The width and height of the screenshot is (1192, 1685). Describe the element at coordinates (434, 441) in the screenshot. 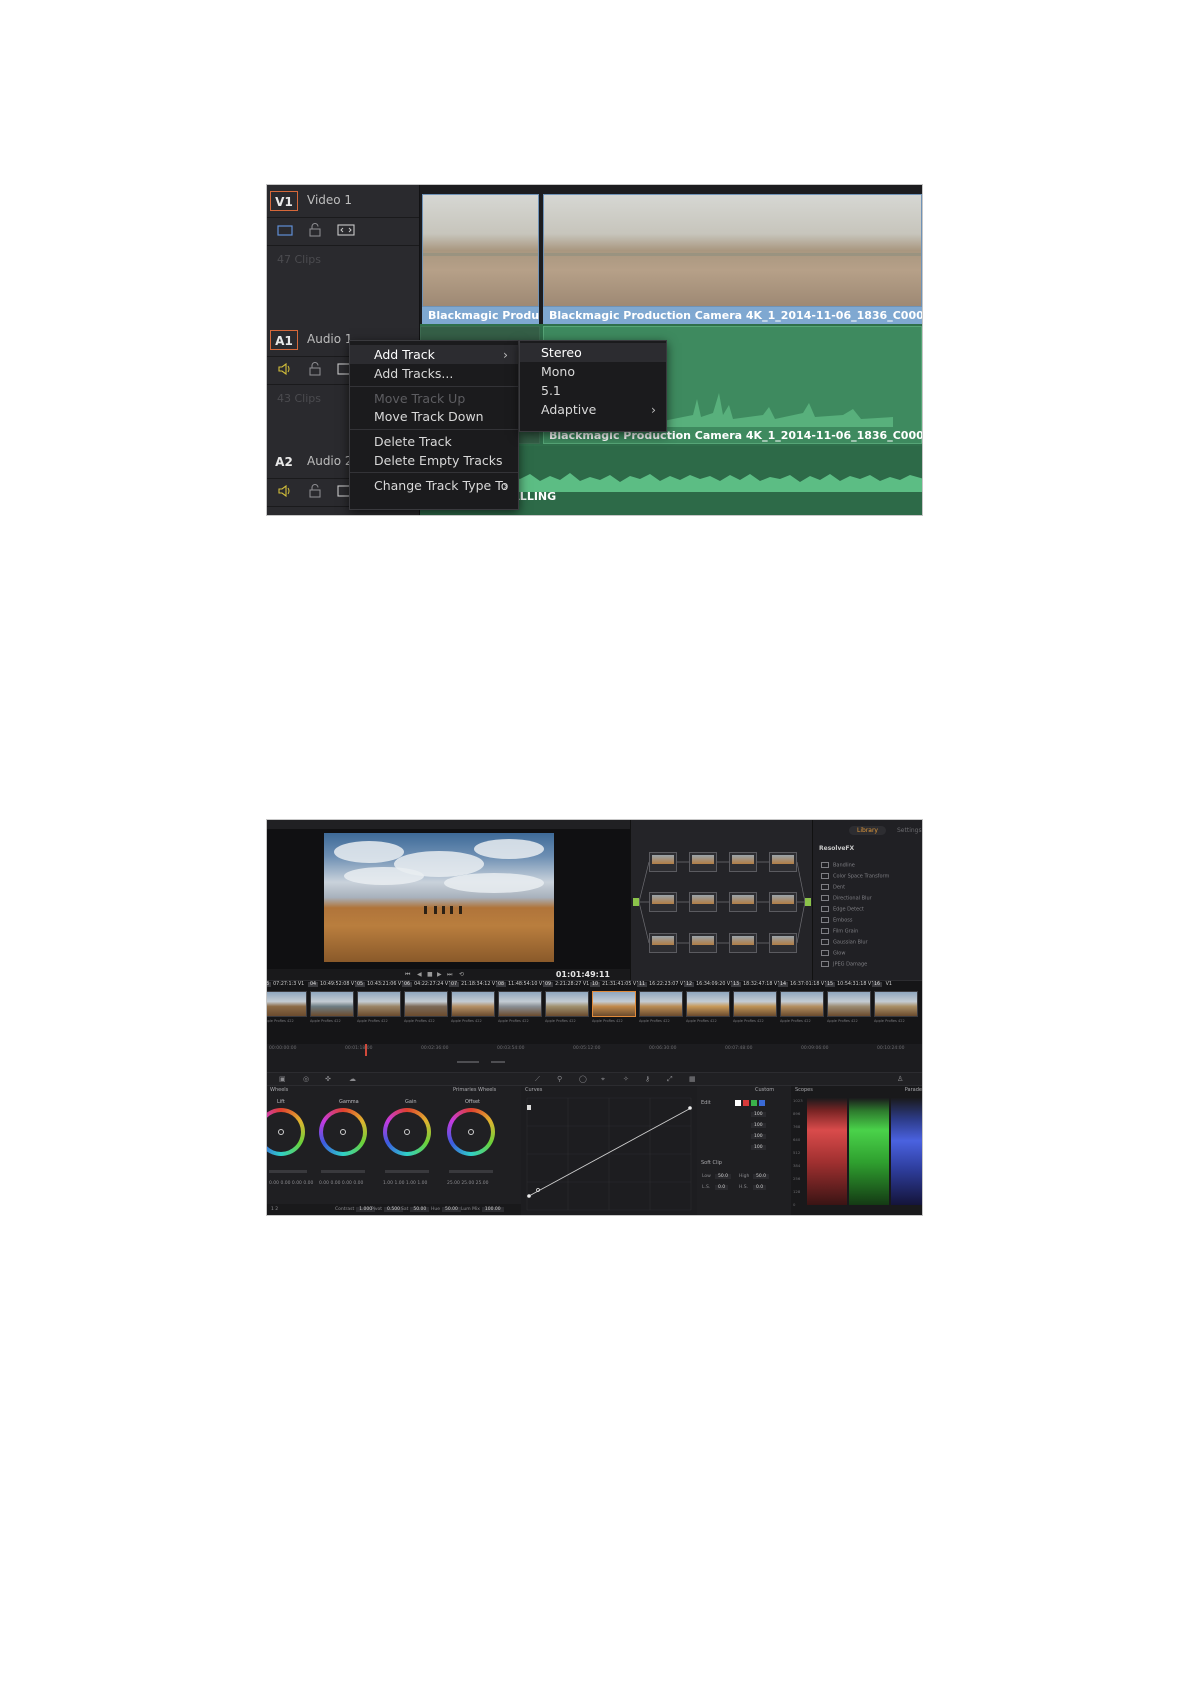

I see `menu-item-delete-track: Delete Track` at that location.